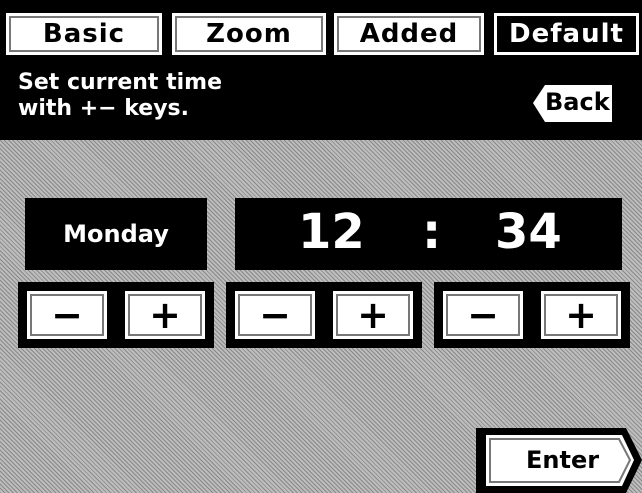 This screenshot has height=493, width=642. I want to click on back-button: Back, so click(571, 103).